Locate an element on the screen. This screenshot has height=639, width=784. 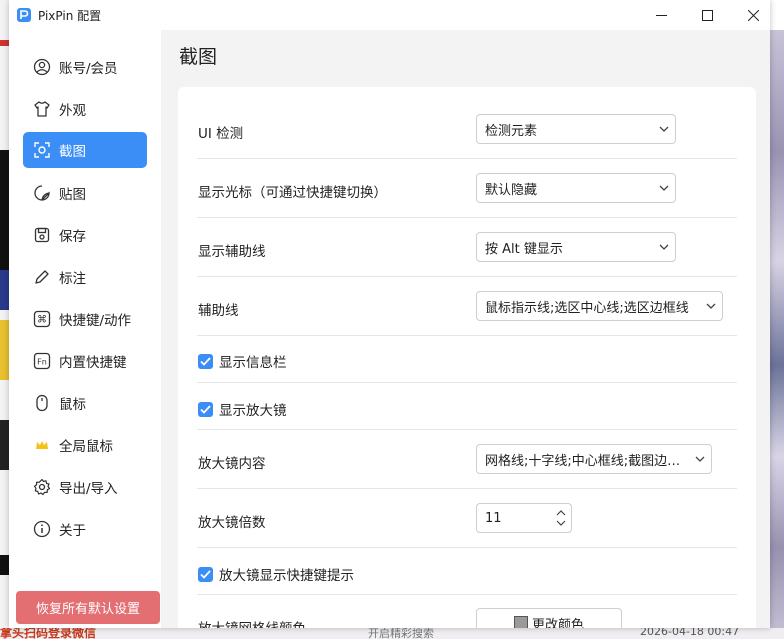
guides-label: 辅助线 is located at coordinates (218, 311).